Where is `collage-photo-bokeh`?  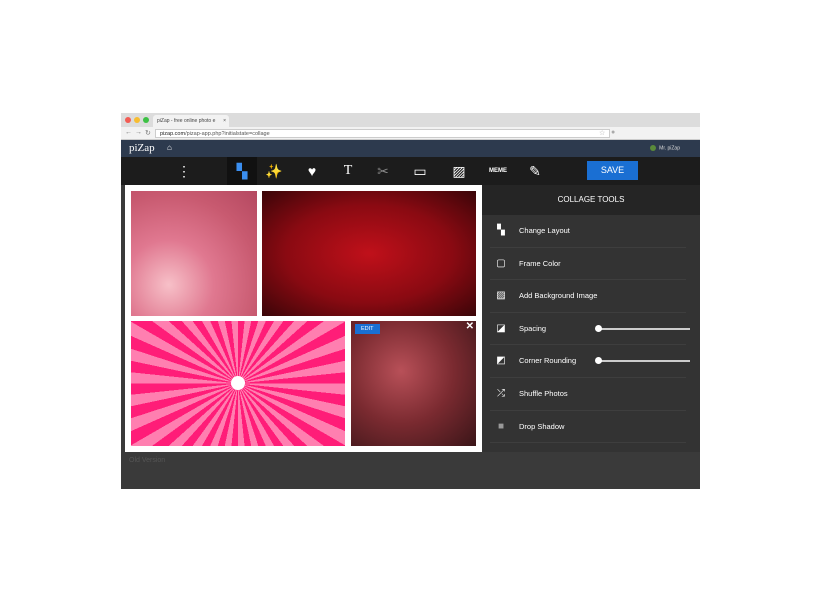 collage-photo-bokeh is located at coordinates (194, 253).